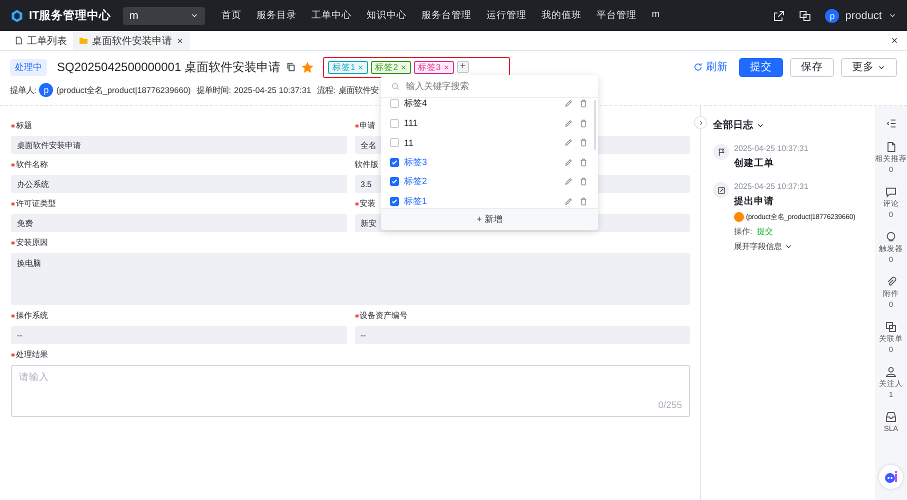 The width and height of the screenshot is (907, 500). I want to click on robot-icon, so click(891, 477).